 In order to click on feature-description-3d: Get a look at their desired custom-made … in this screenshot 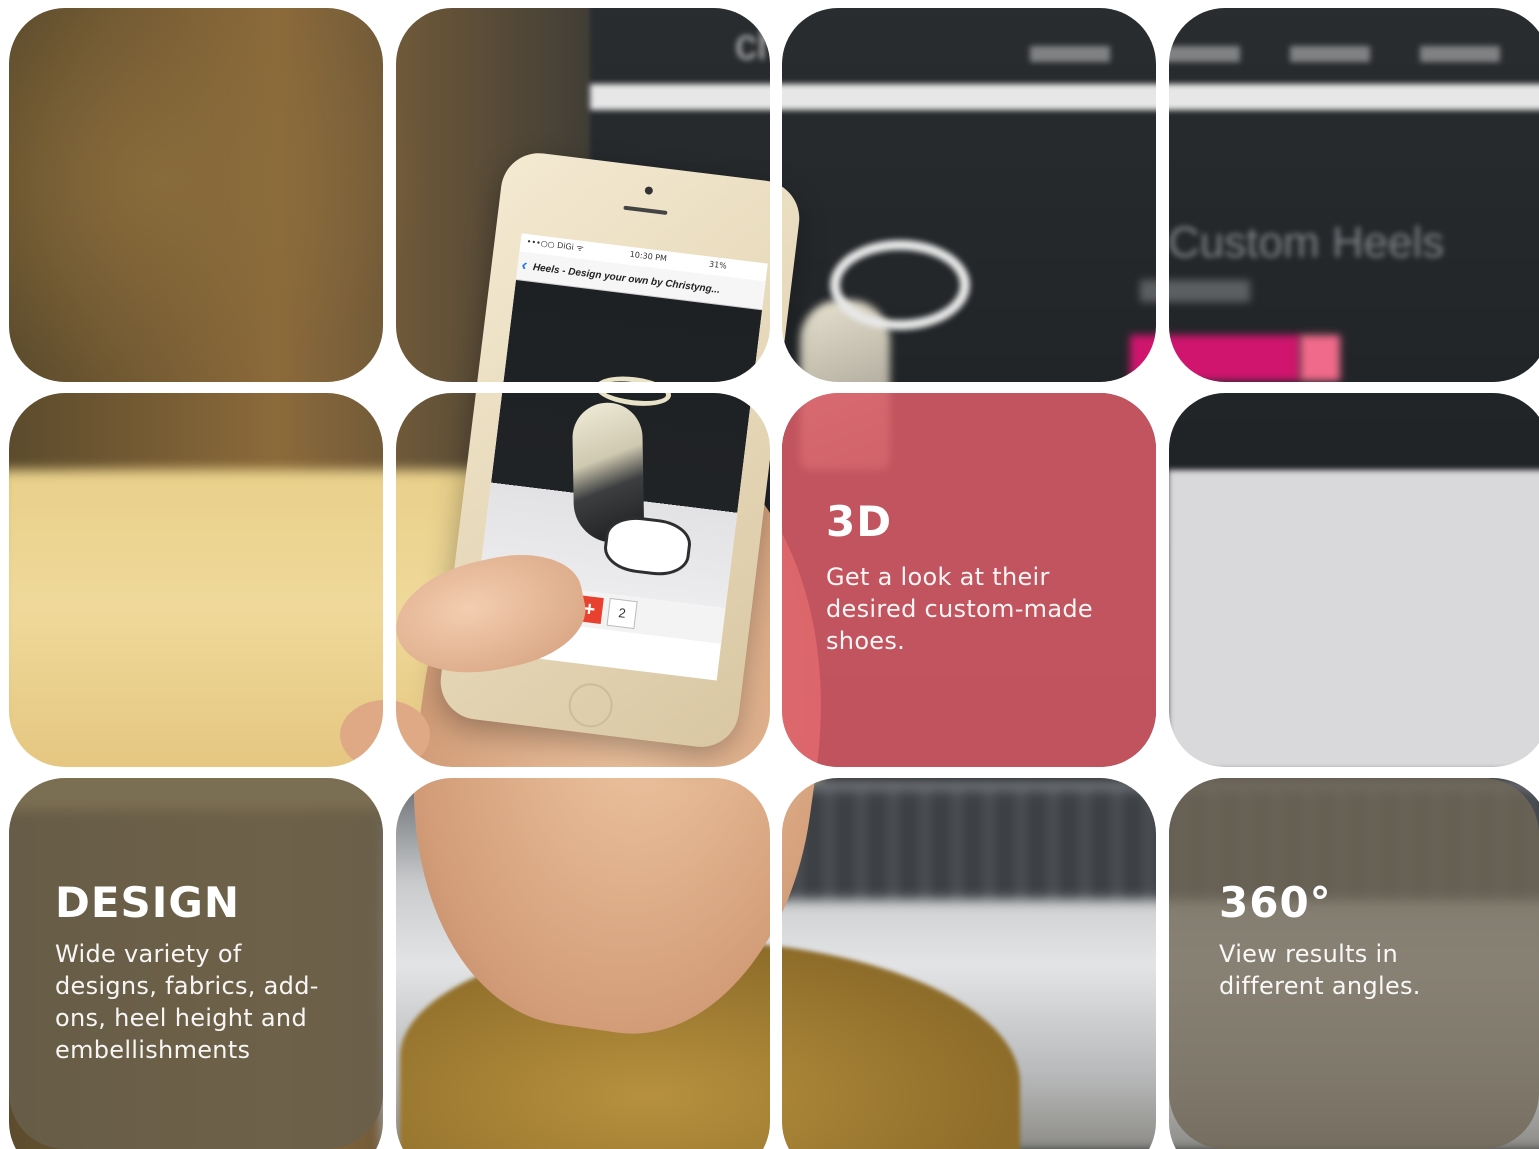, I will do `click(959, 609)`.